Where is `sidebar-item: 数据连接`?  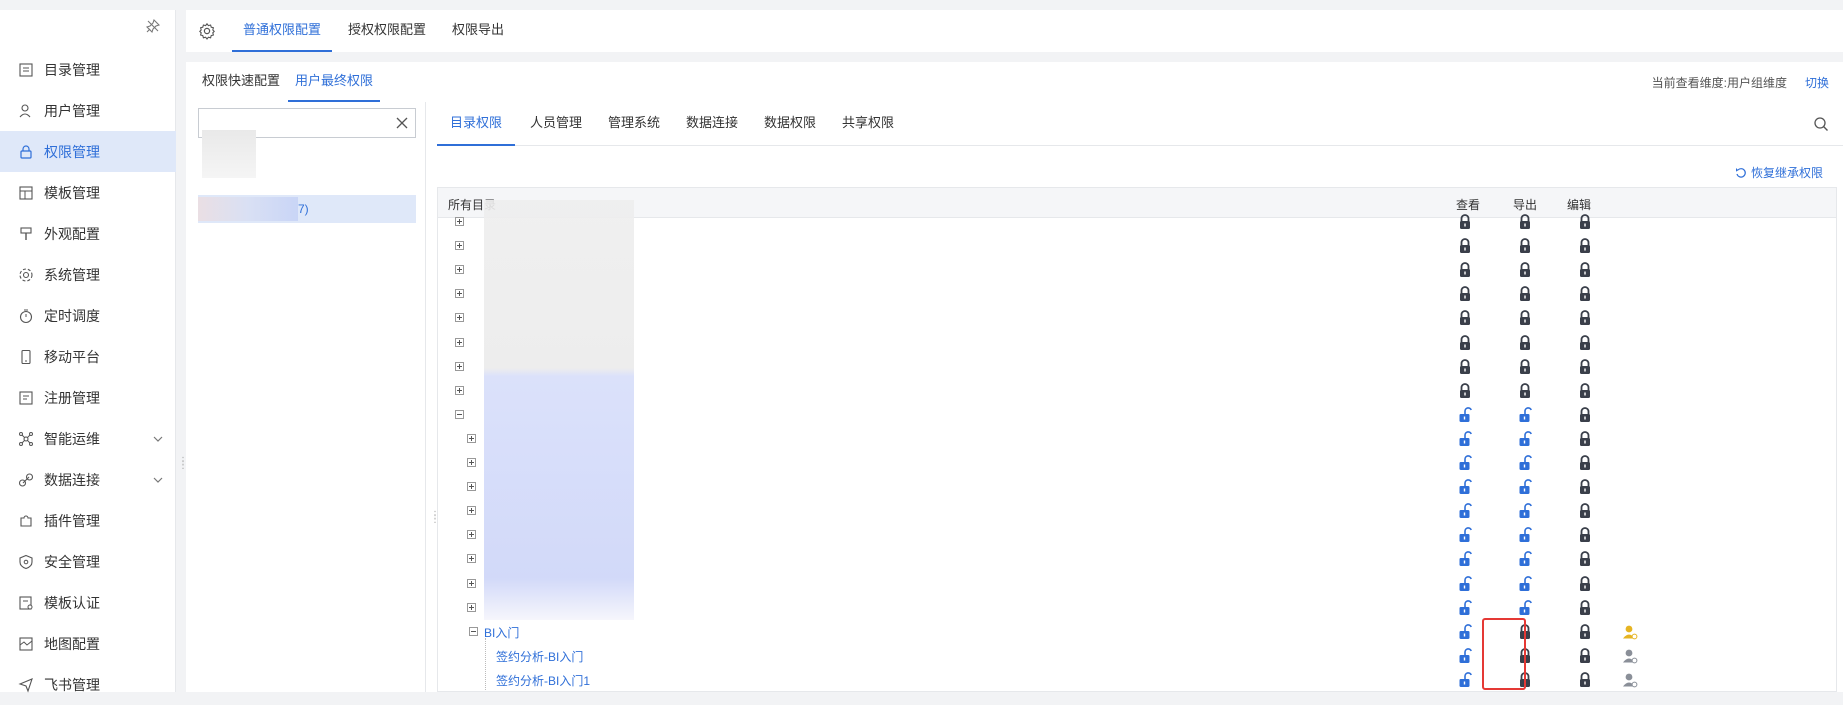
sidebar-item: 数据连接 is located at coordinates (88, 479).